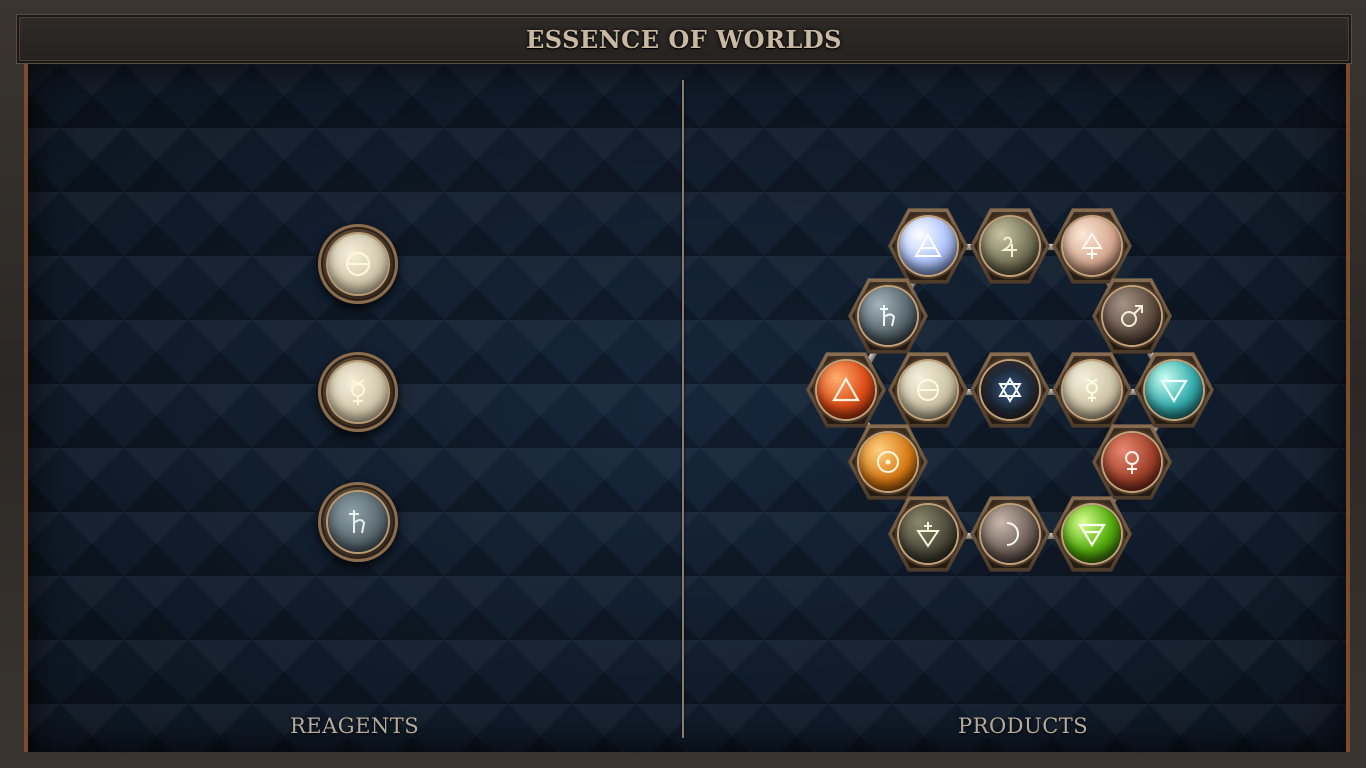  I want to click on silver-icon, so click(1010, 534).